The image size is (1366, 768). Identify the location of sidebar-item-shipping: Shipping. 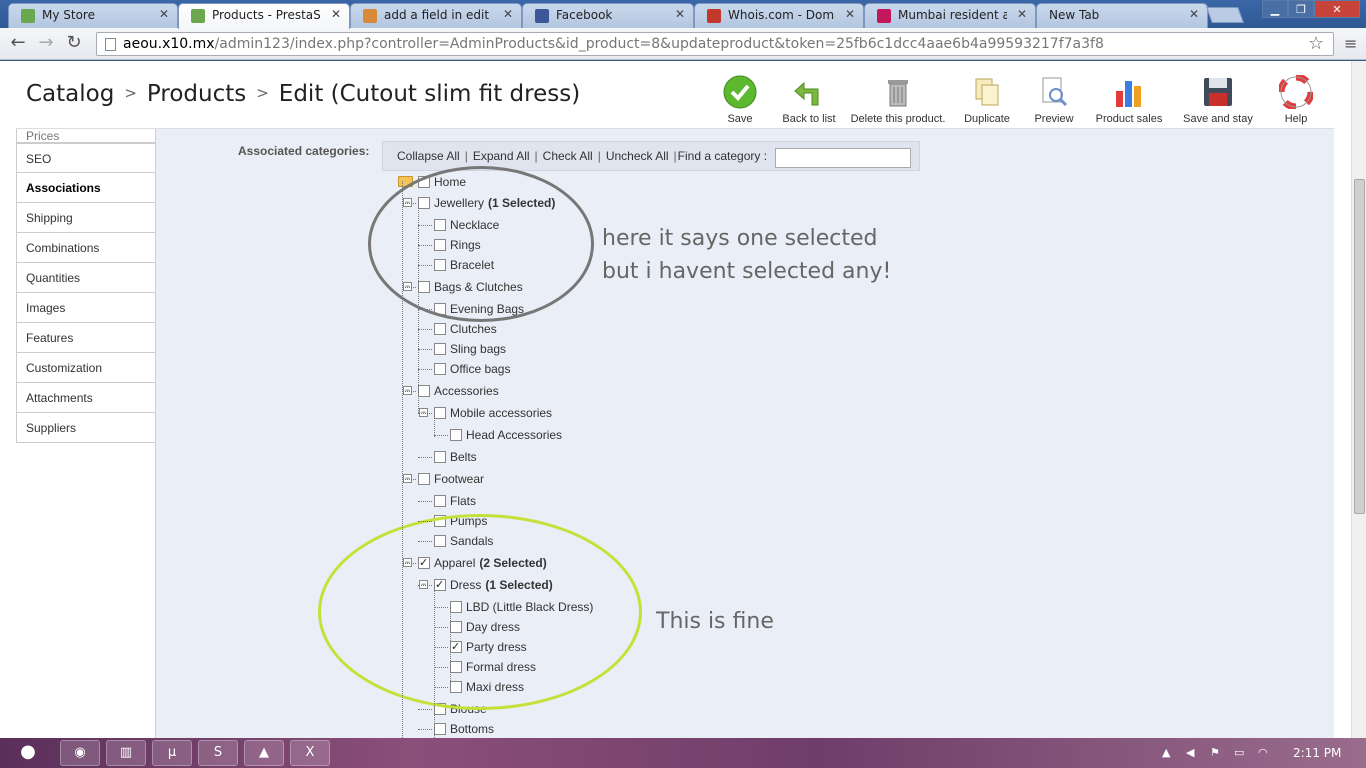
(86, 218).